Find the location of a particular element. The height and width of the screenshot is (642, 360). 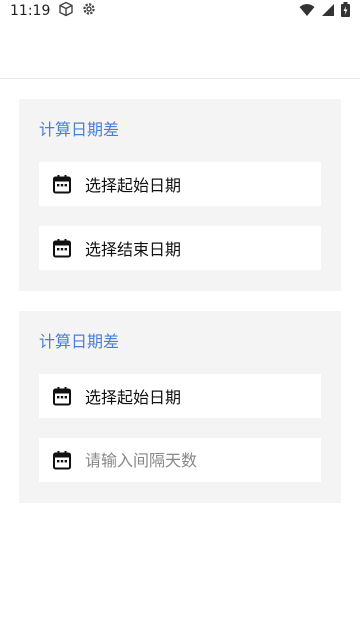

status-right is located at coordinates (324, 11).